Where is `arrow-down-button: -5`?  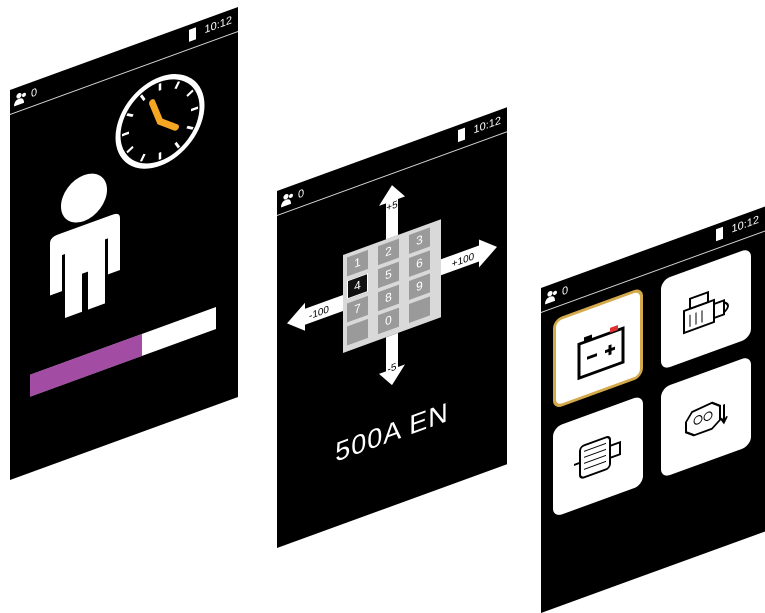
arrow-down-button: -5 is located at coordinates (392, 359).